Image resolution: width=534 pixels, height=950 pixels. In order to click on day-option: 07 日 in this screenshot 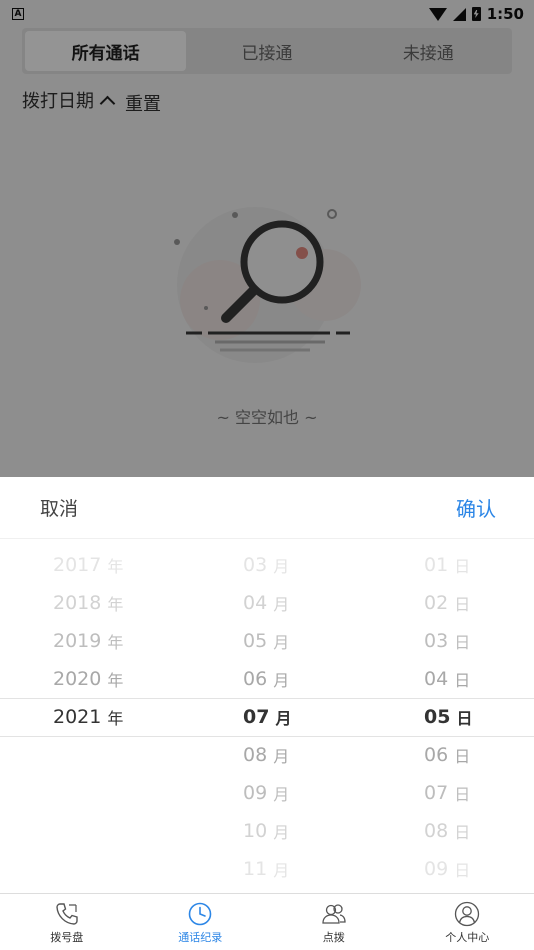, I will do `click(445, 793)`.